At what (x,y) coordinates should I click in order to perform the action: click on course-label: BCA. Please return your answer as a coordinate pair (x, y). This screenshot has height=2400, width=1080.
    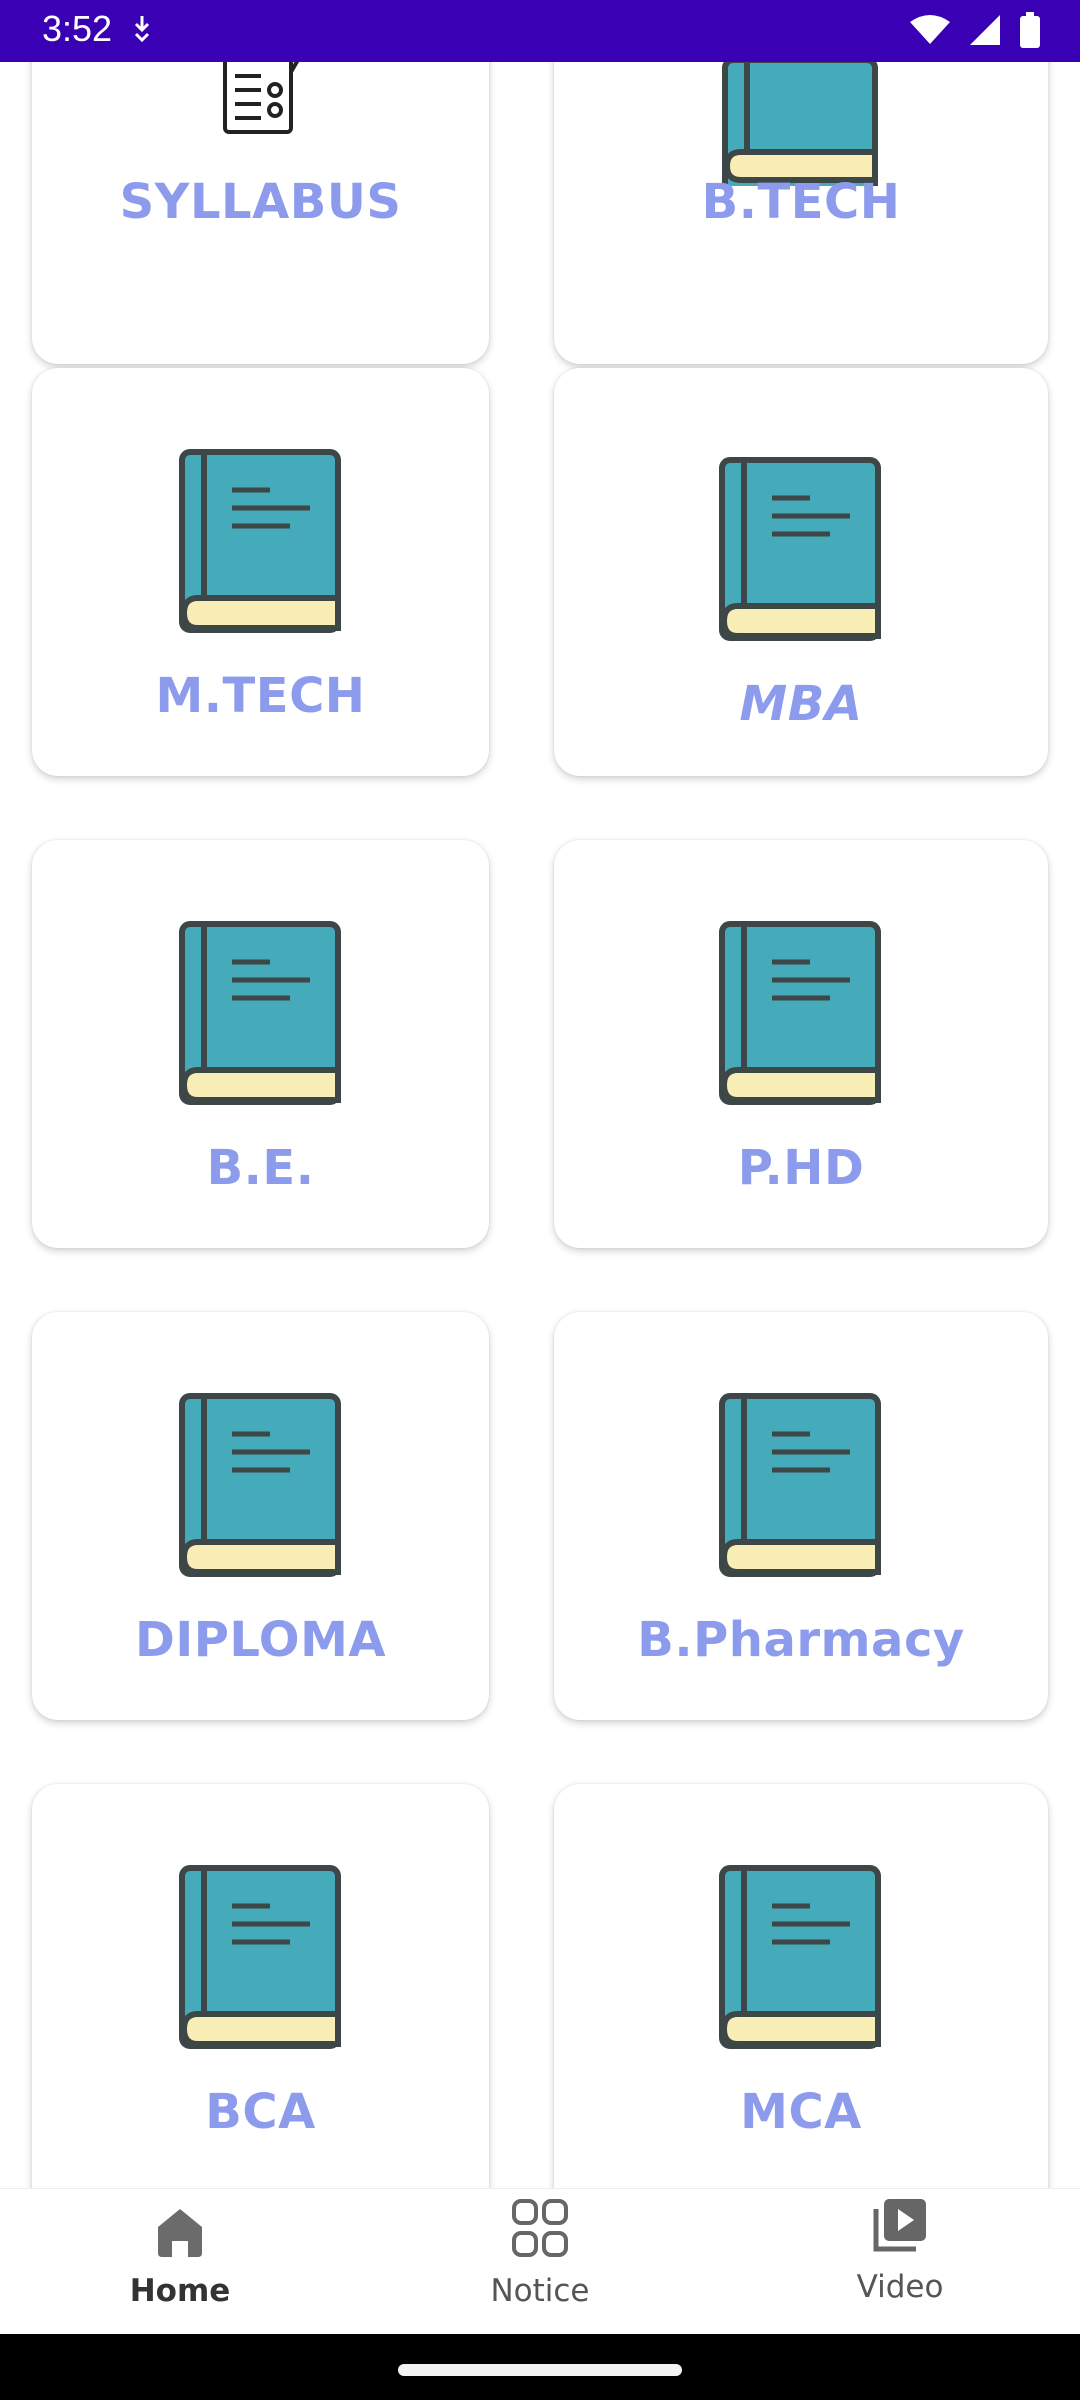
    Looking at the image, I should click on (260, 2112).